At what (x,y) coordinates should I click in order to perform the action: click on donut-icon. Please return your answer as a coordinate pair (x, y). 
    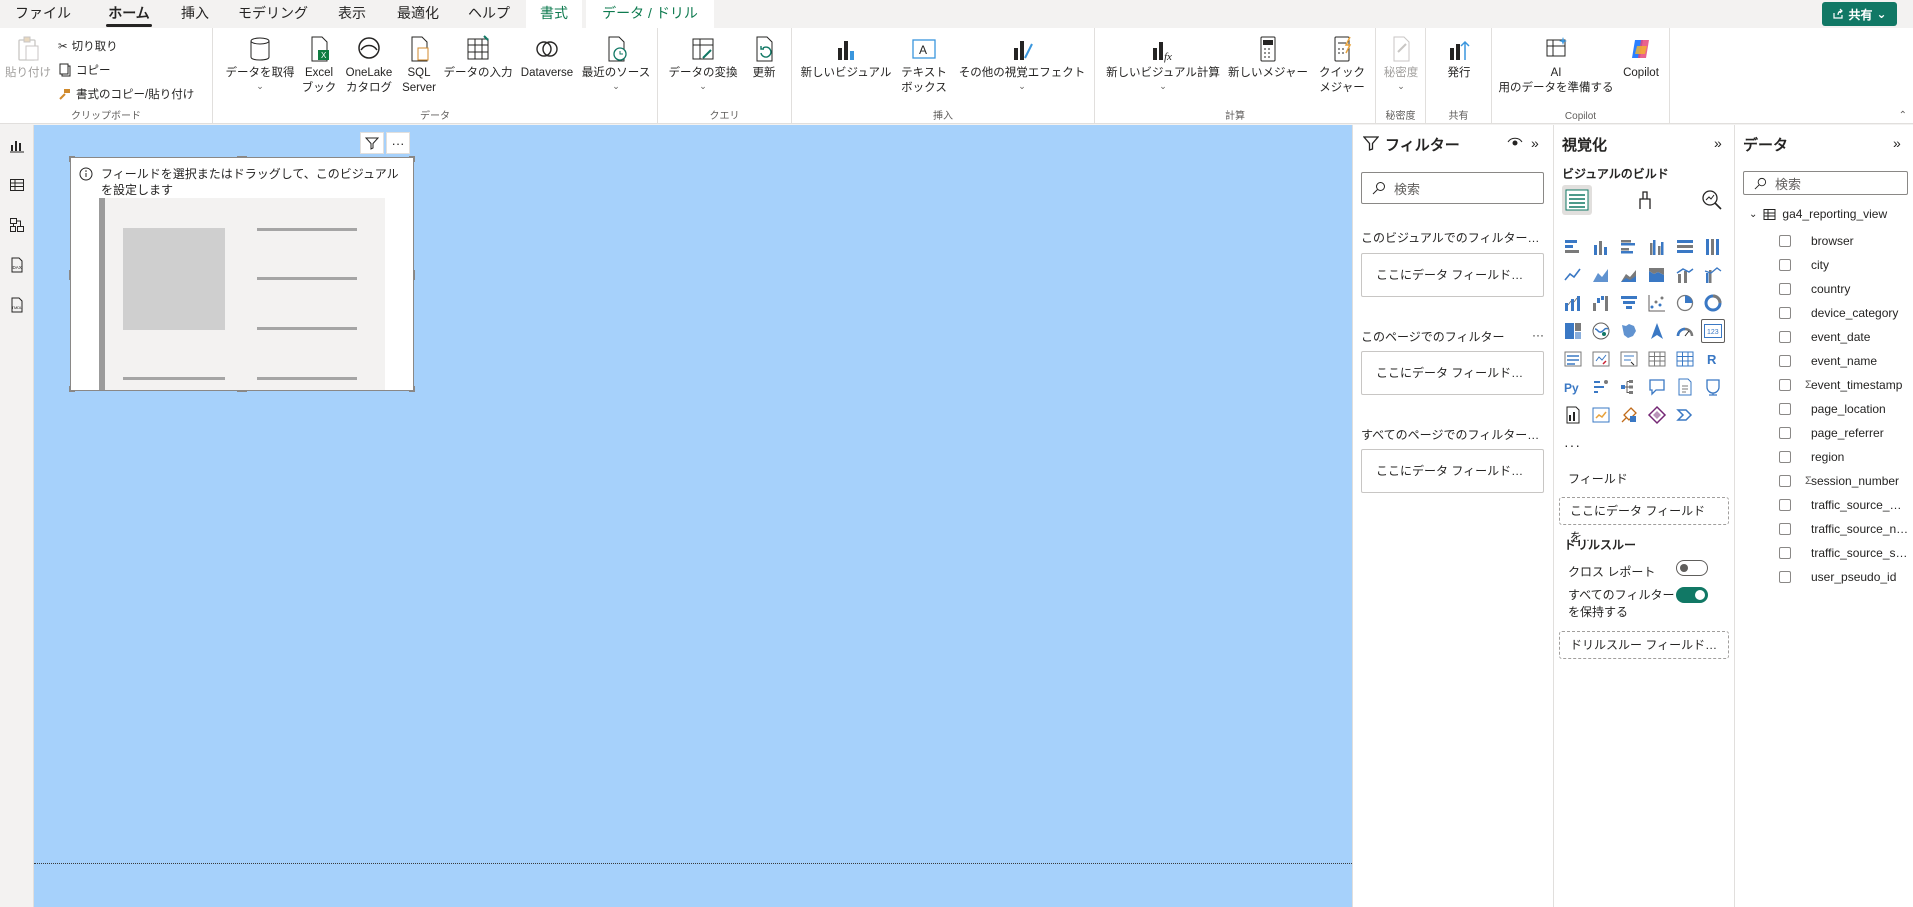
    Looking at the image, I should click on (1713, 303).